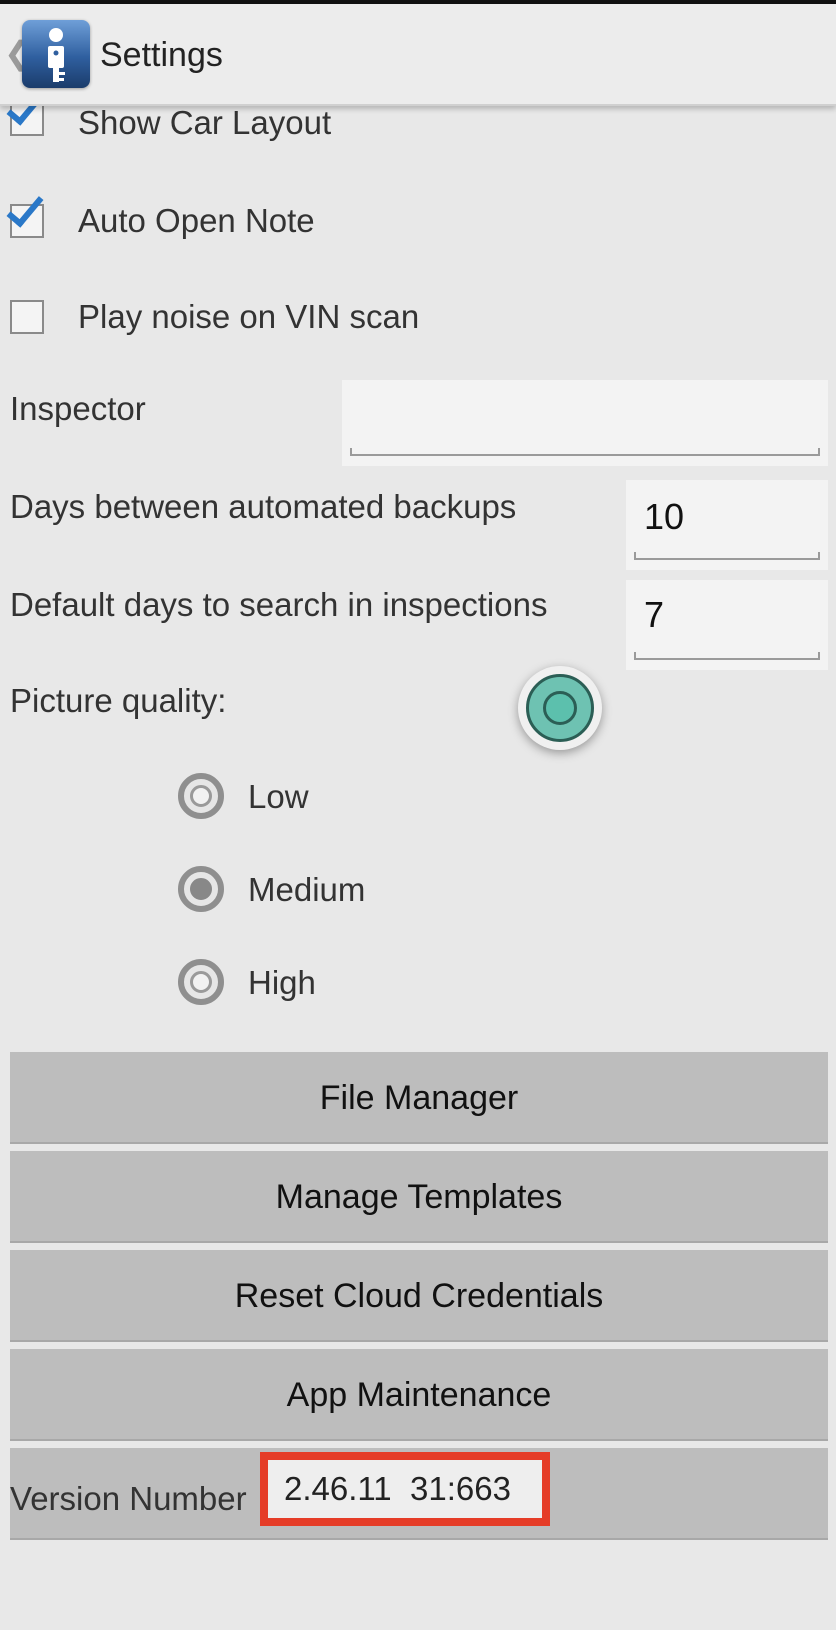  I want to click on backup-days-value: 10, so click(664, 516).